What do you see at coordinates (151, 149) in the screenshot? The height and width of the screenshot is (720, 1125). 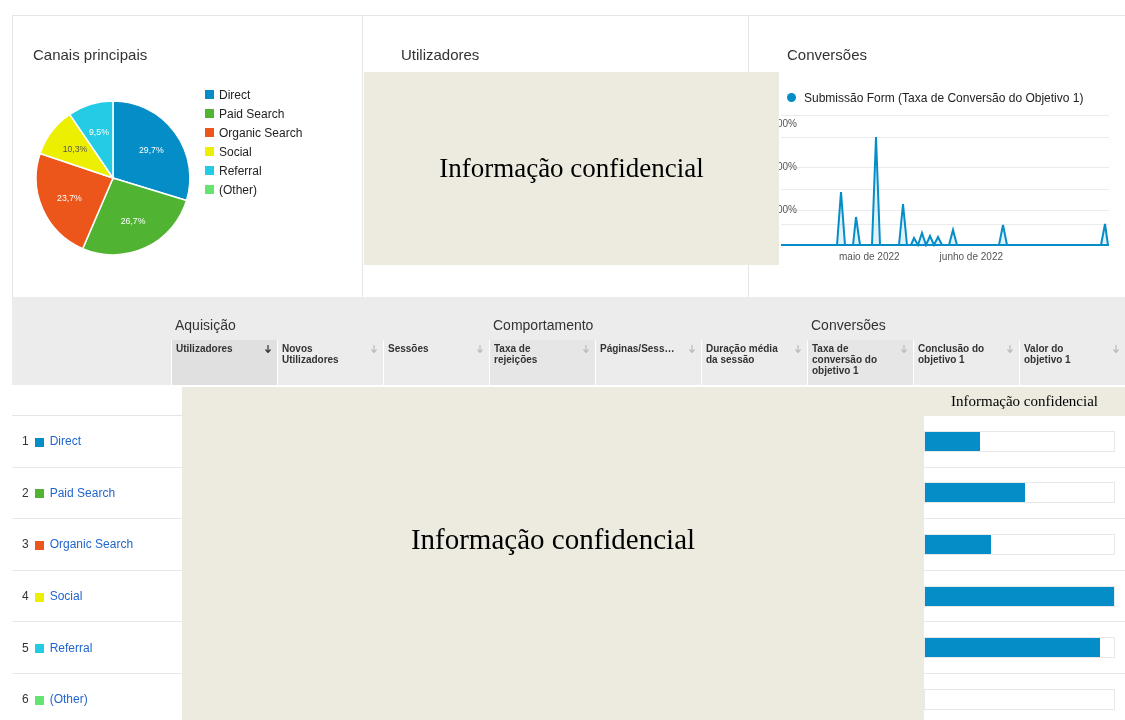 I see `slice-label: 29,7%` at bounding box center [151, 149].